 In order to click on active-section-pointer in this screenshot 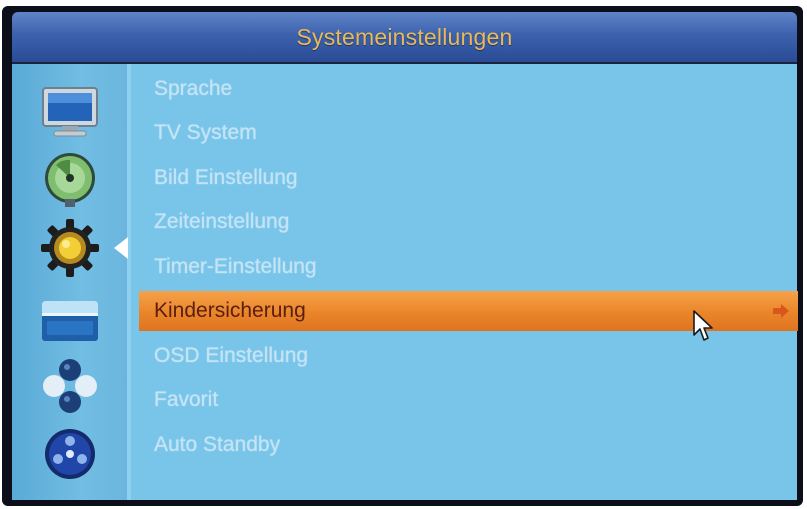, I will do `click(121, 248)`.